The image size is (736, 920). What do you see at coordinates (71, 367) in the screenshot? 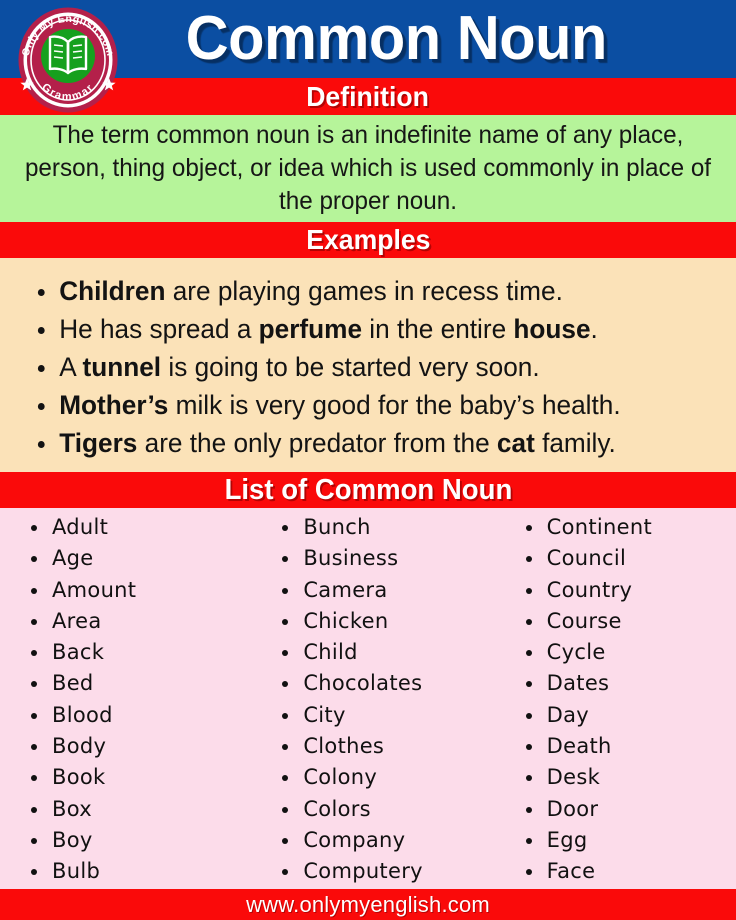
I see `example-text: A` at bounding box center [71, 367].